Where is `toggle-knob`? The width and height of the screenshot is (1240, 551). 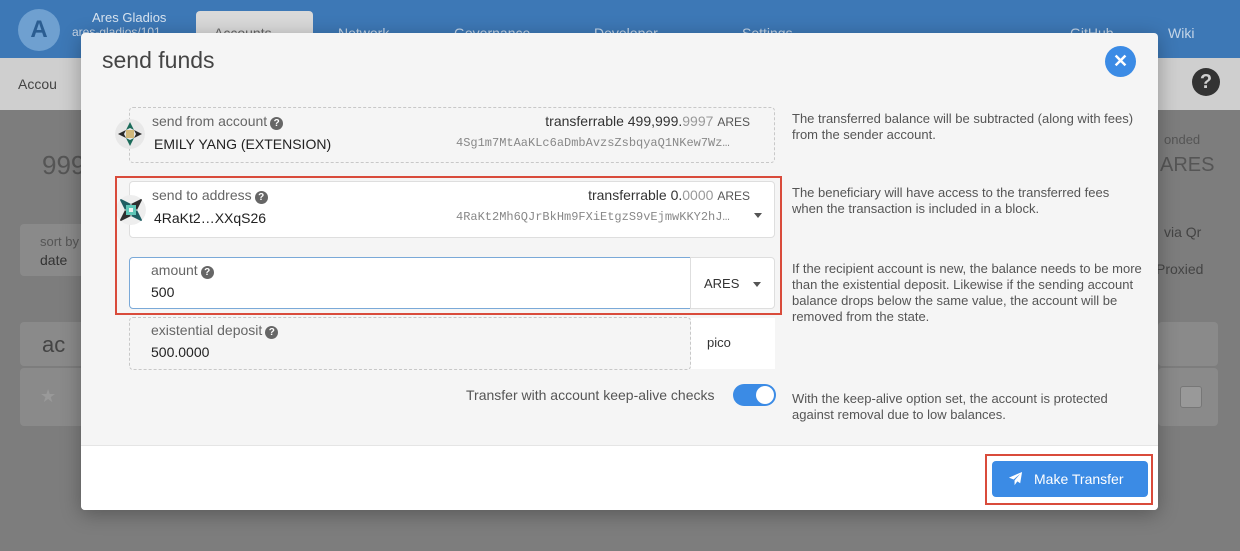
toggle-knob is located at coordinates (765, 395).